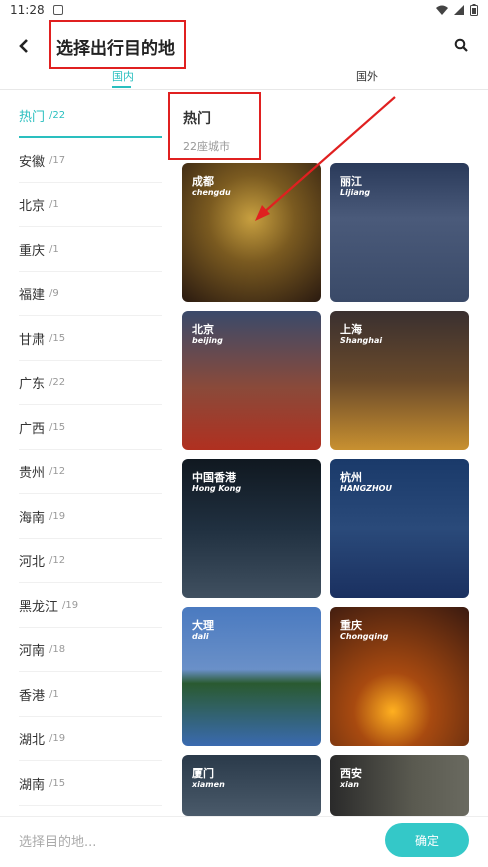  Describe the element at coordinates (211, 192) in the screenshot. I see `city-name-en: chengdu` at that location.